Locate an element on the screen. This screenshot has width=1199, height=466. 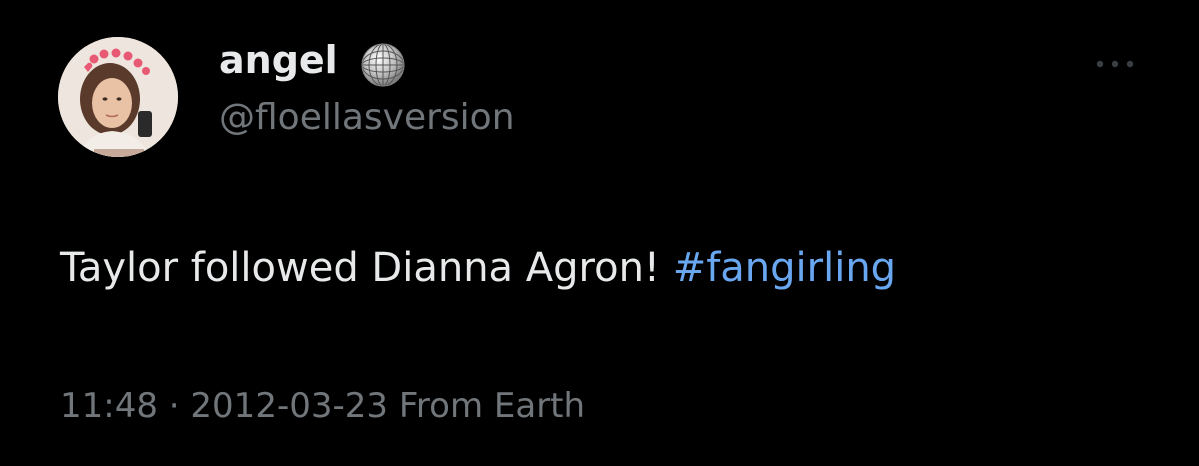
handle: @floellasversion is located at coordinates (367, 118).